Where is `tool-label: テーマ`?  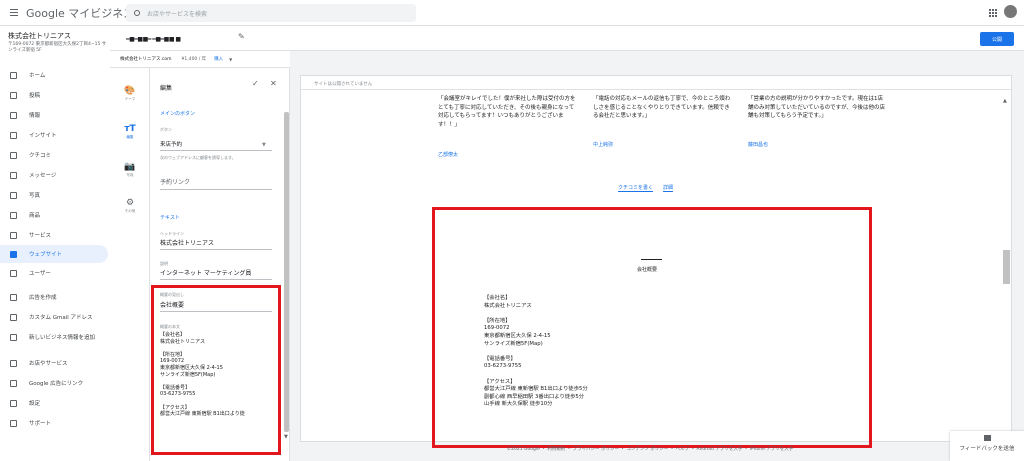
tool-label: テーマ is located at coordinates (130, 99).